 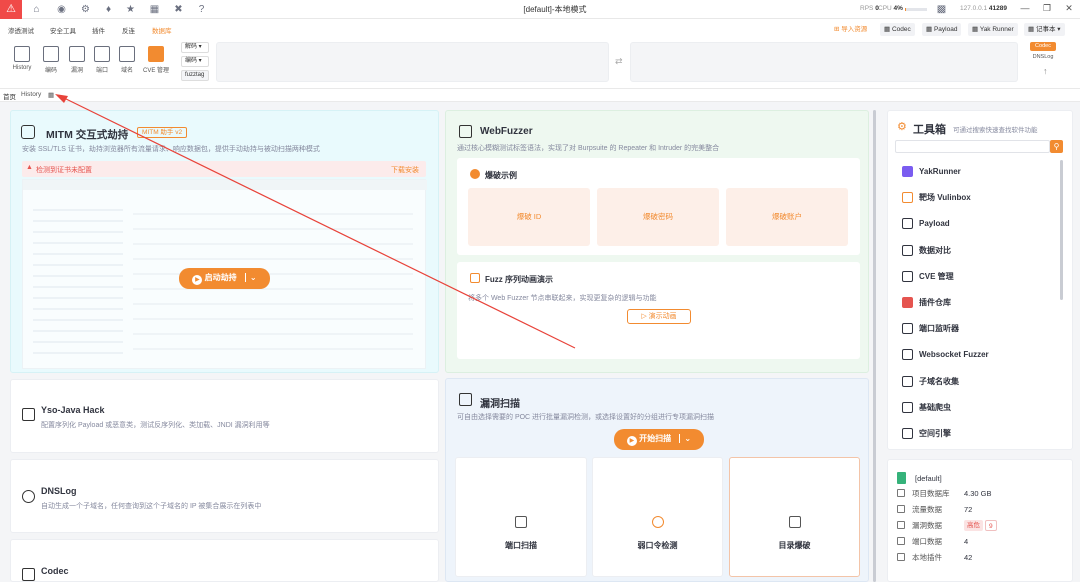 I want to click on arrow-head, so click(x=61, y=98).